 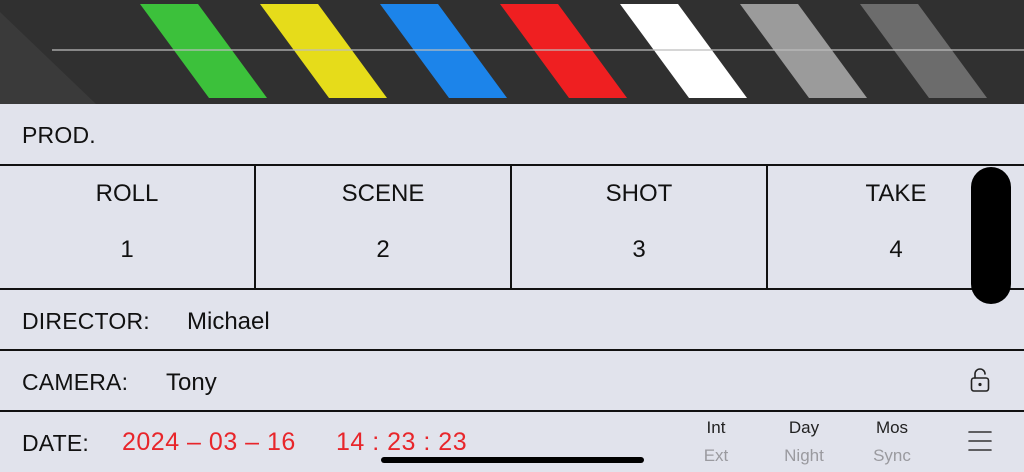 What do you see at coordinates (640, 227) in the screenshot?
I see `shot-cell: SHOT 3` at bounding box center [640, 227].